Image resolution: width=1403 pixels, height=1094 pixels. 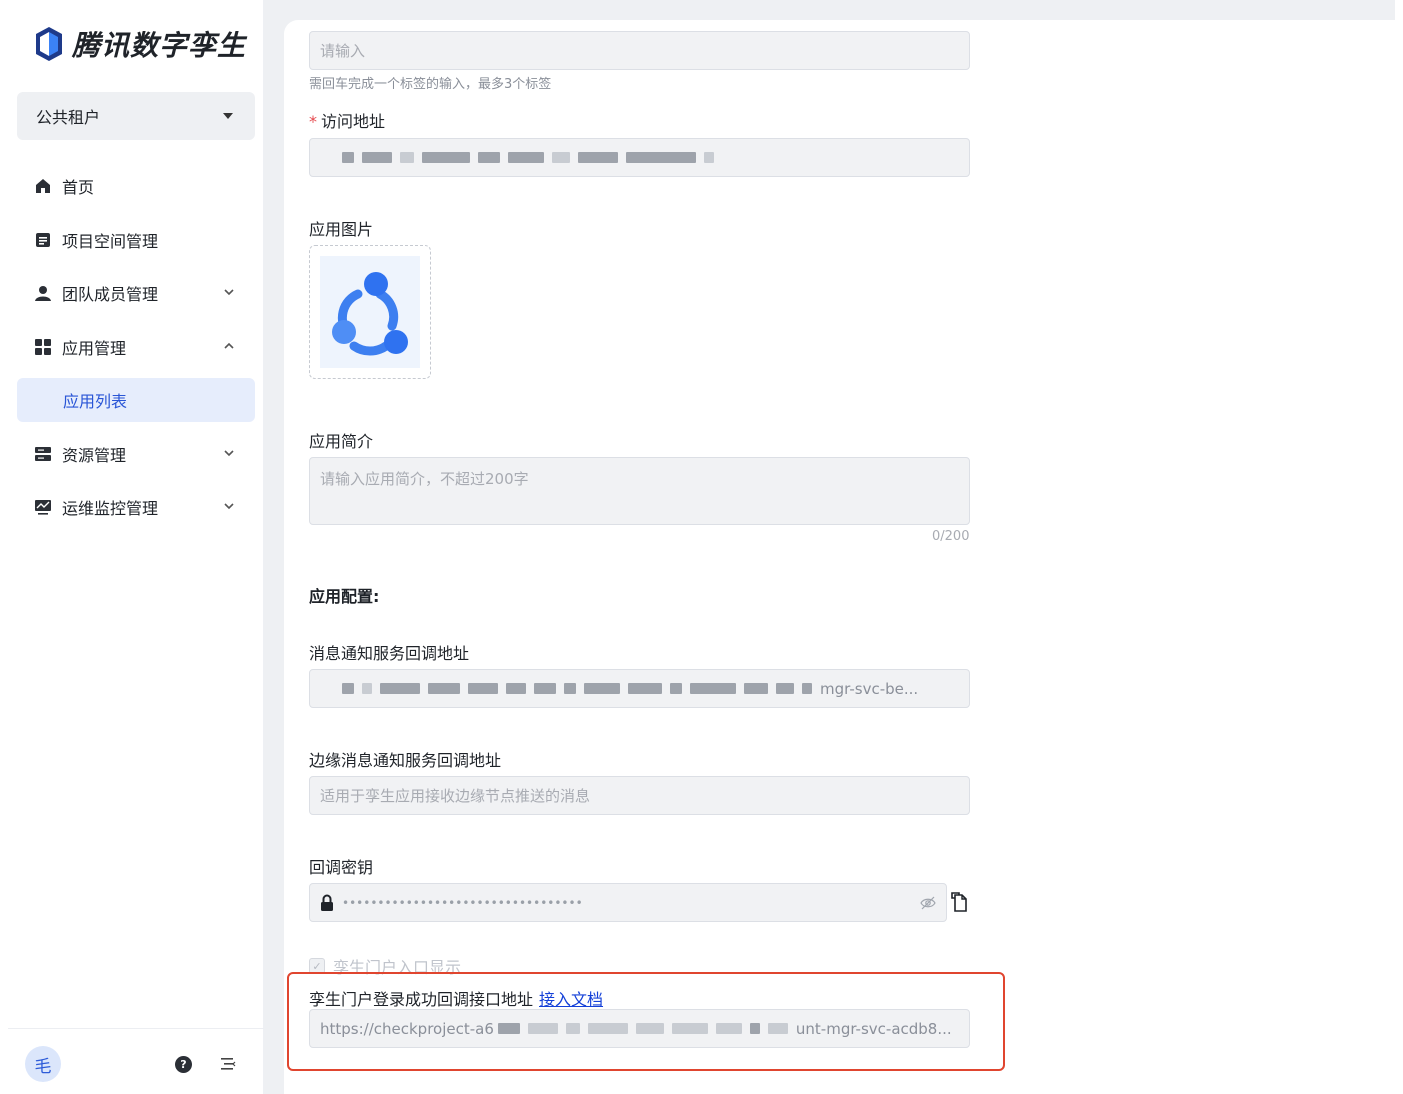 What do you see at coordinates (136, 116) in the screenshot?
I see `tenant-select: 公共租户` at bounding box center [136, 116].